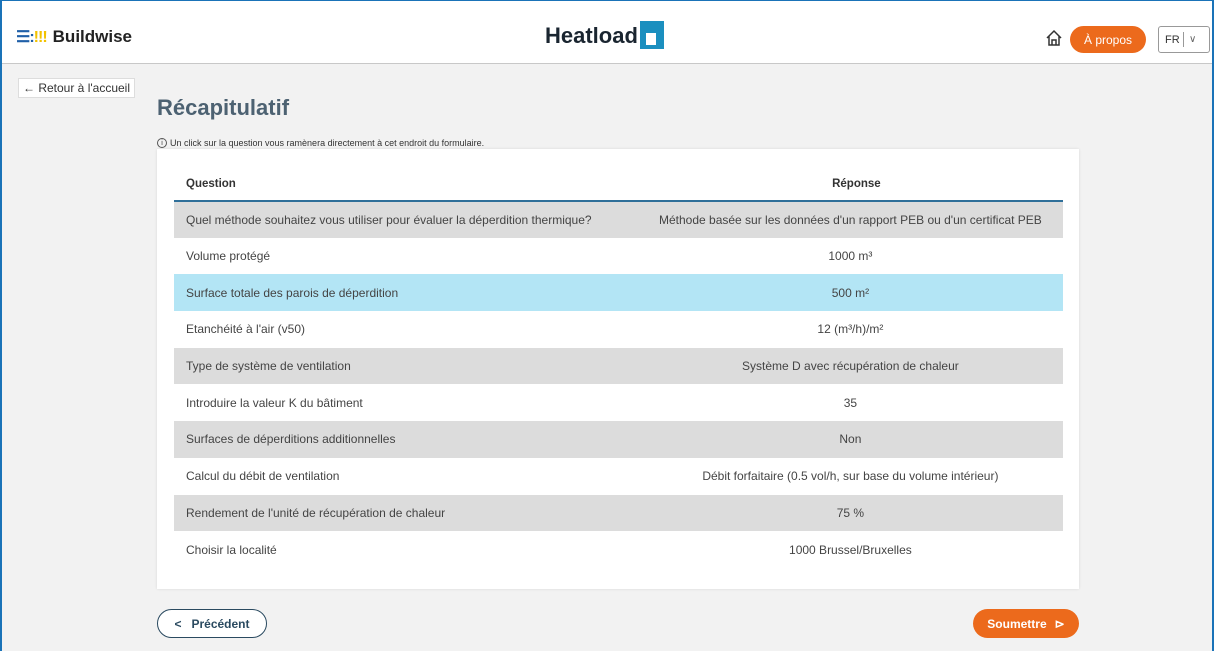 This screenshot has height=651, width=1214. I want to click on table-row: Etanchéité à l'air (v50) 12 (m³/h)/m², so click(618, 329).